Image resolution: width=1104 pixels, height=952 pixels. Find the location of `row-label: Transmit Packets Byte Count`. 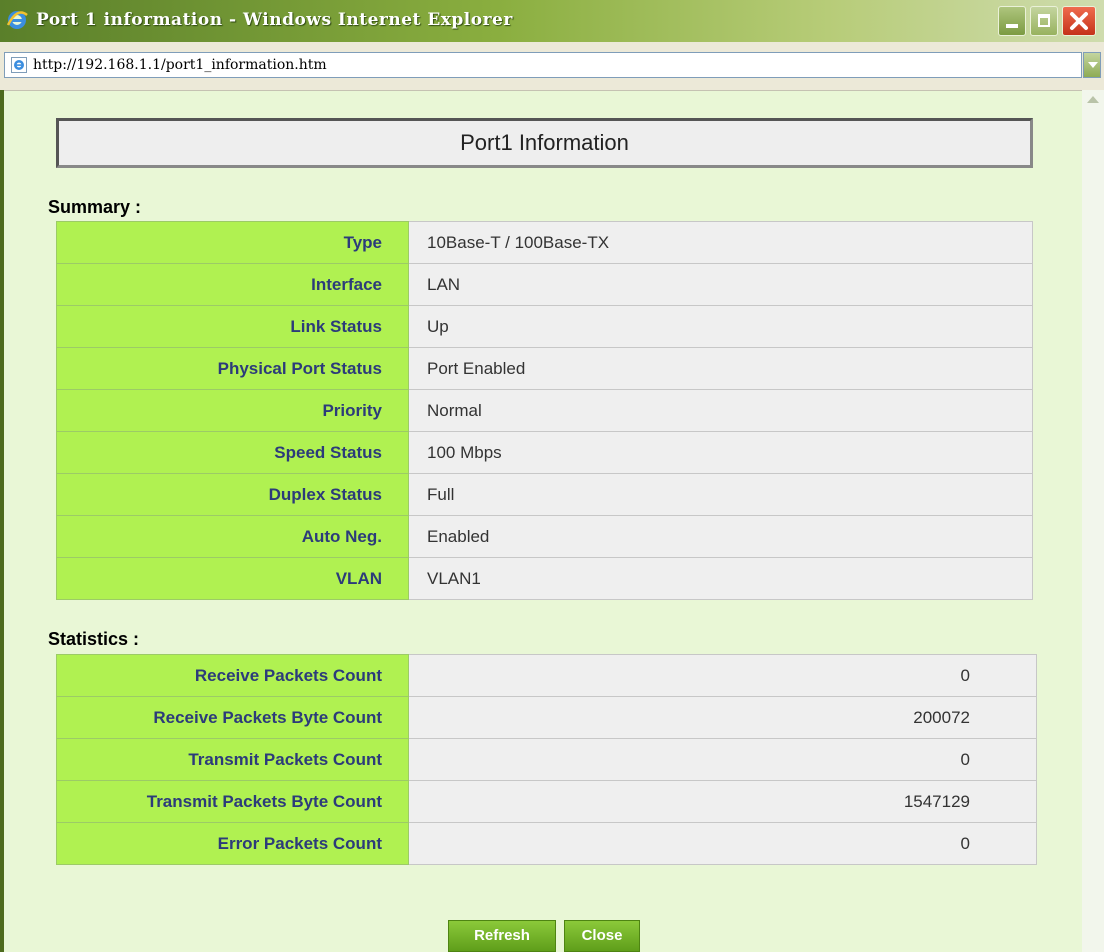

row-label: Transmit Packets Byte Count is located at coordinates (232, 801).